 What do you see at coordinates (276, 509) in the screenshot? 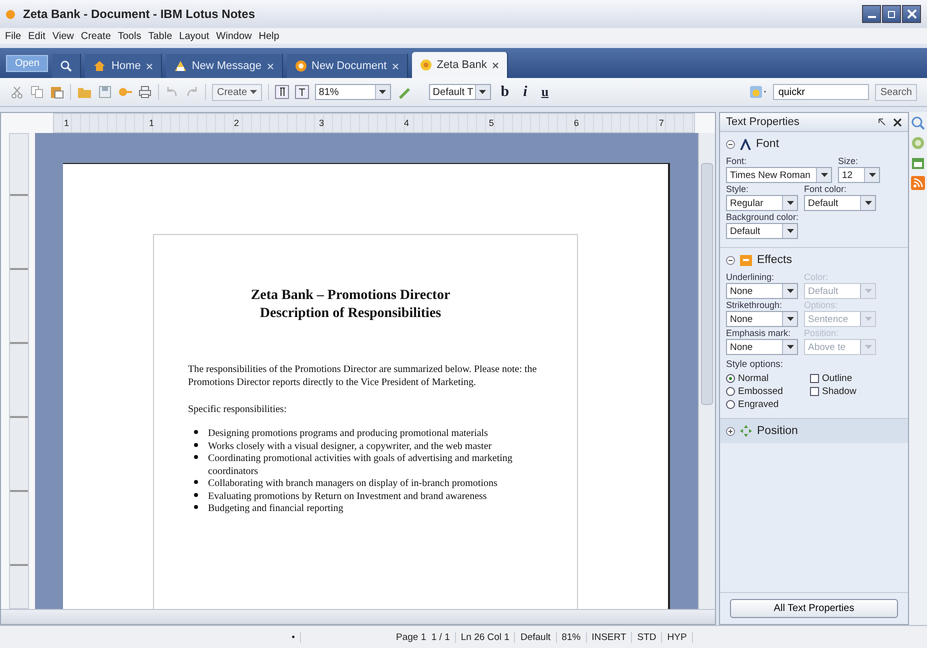
I see `bullet-item: Budgeting and financial reporting` at bounding box center [276, 509].